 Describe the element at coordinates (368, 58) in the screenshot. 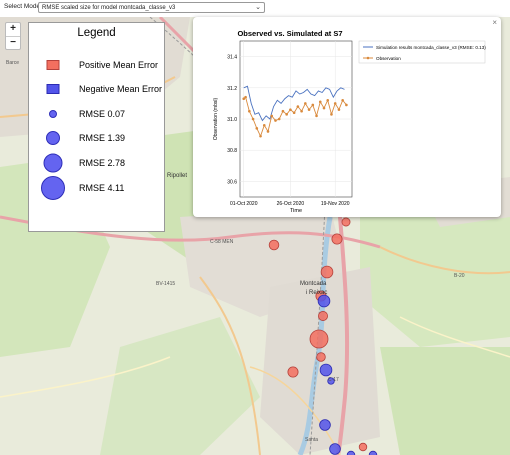

I see `legend-obs-marker` at that location.